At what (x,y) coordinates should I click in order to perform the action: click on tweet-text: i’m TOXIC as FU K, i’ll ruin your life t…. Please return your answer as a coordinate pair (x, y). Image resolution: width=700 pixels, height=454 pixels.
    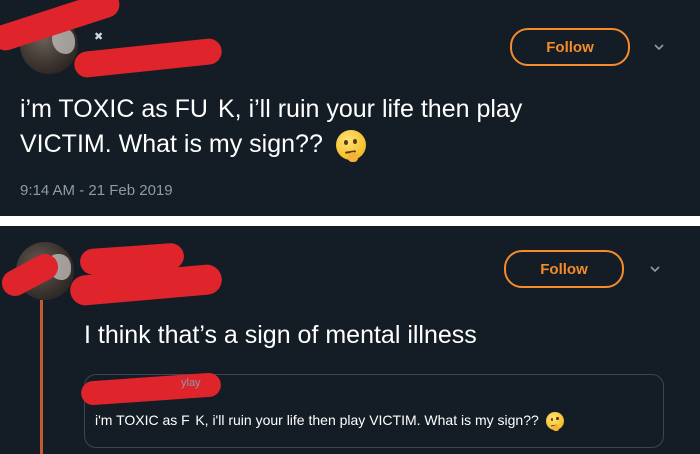
    Looking at the image, I should click on (271, 127).